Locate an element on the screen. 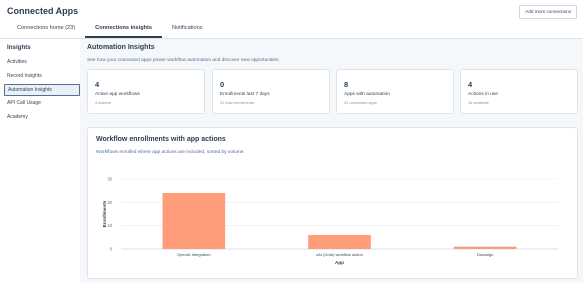 This screenshot has width=583, height=283. sidebar-item-record-insights: Record Insights is located at coordinates (41, 76).